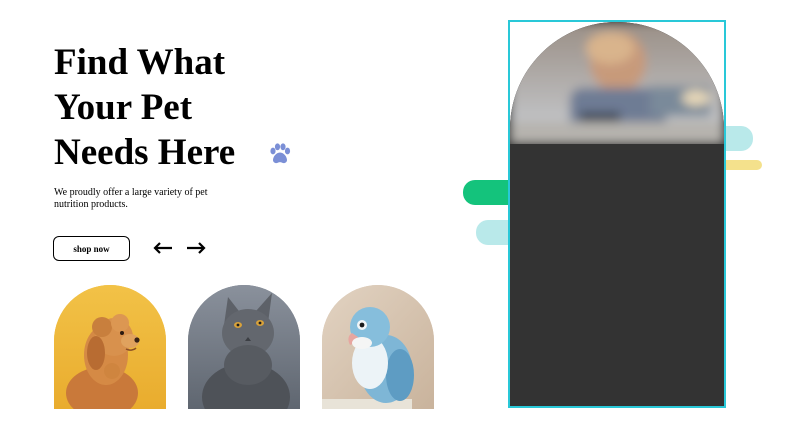 This screenshot has height=430, width=800. I want to click on headline-line-2: Your Pet, so click(123, 107).